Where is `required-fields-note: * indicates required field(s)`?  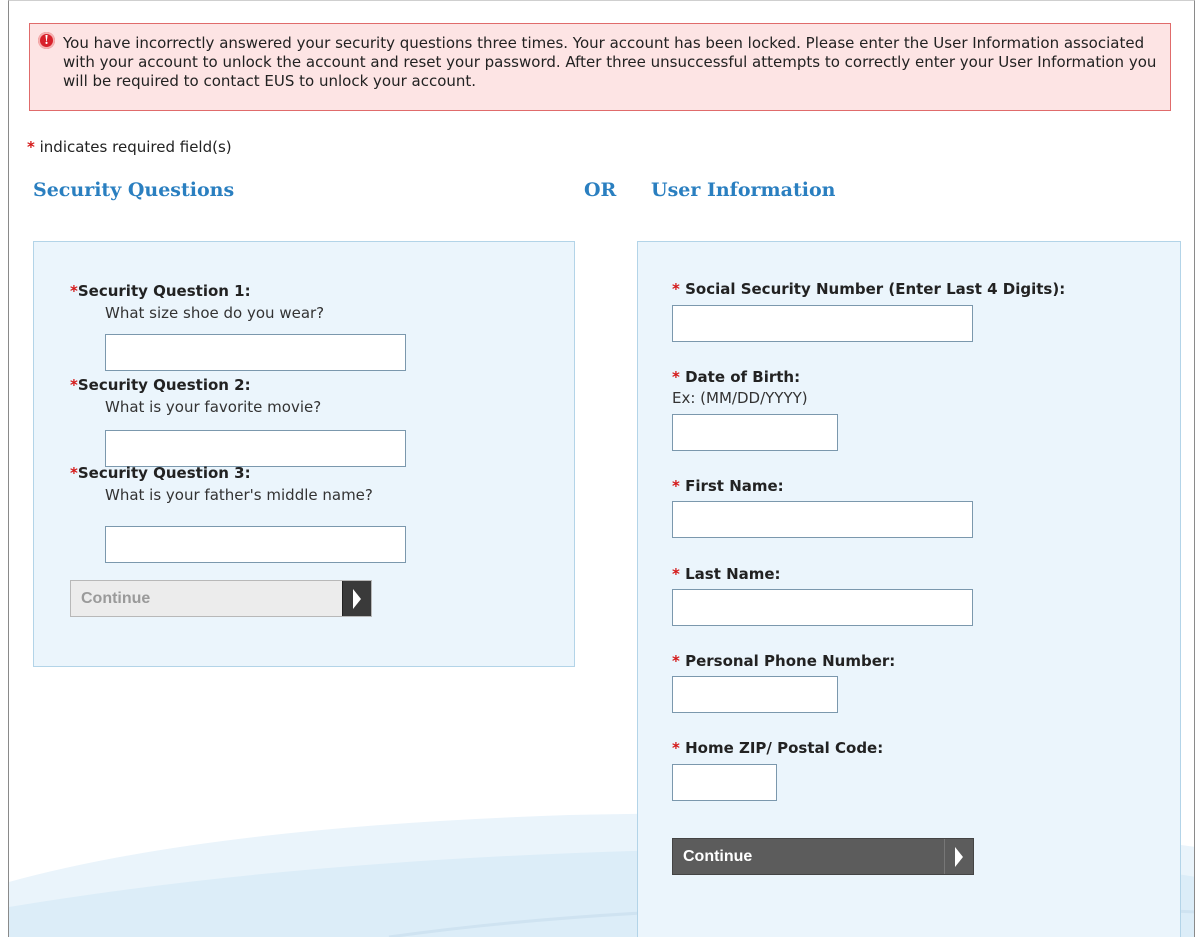 required-fields-note: * indicates required field(s) is located at coordinates (129, 147).